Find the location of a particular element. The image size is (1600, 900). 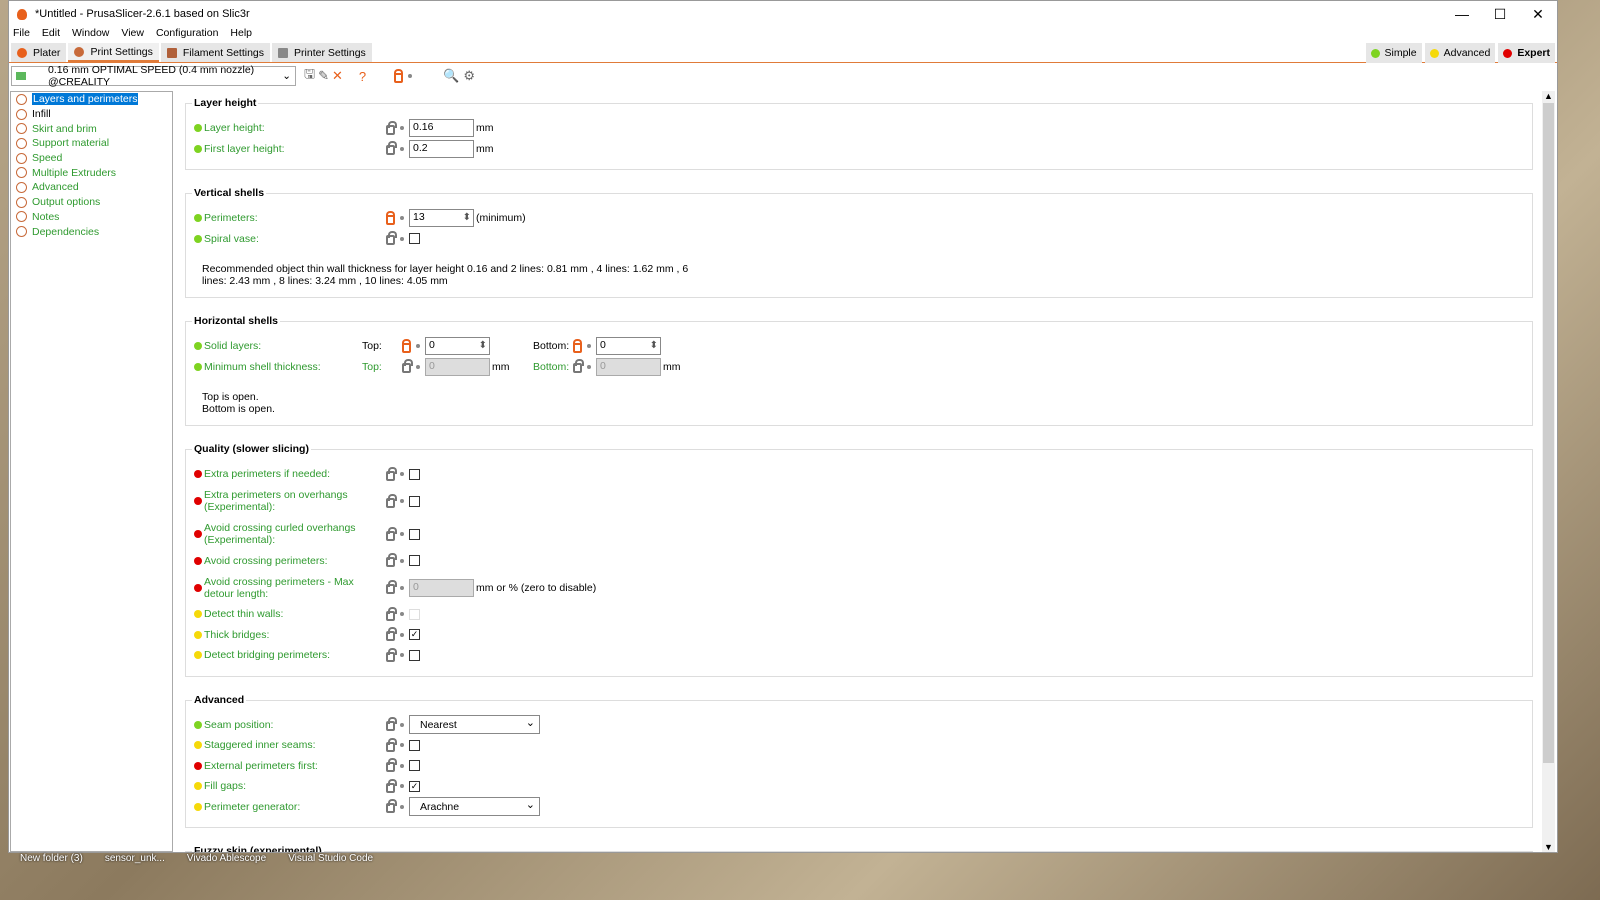

scroll-up-icon: ▲ is located at coordinates (1548, 96).